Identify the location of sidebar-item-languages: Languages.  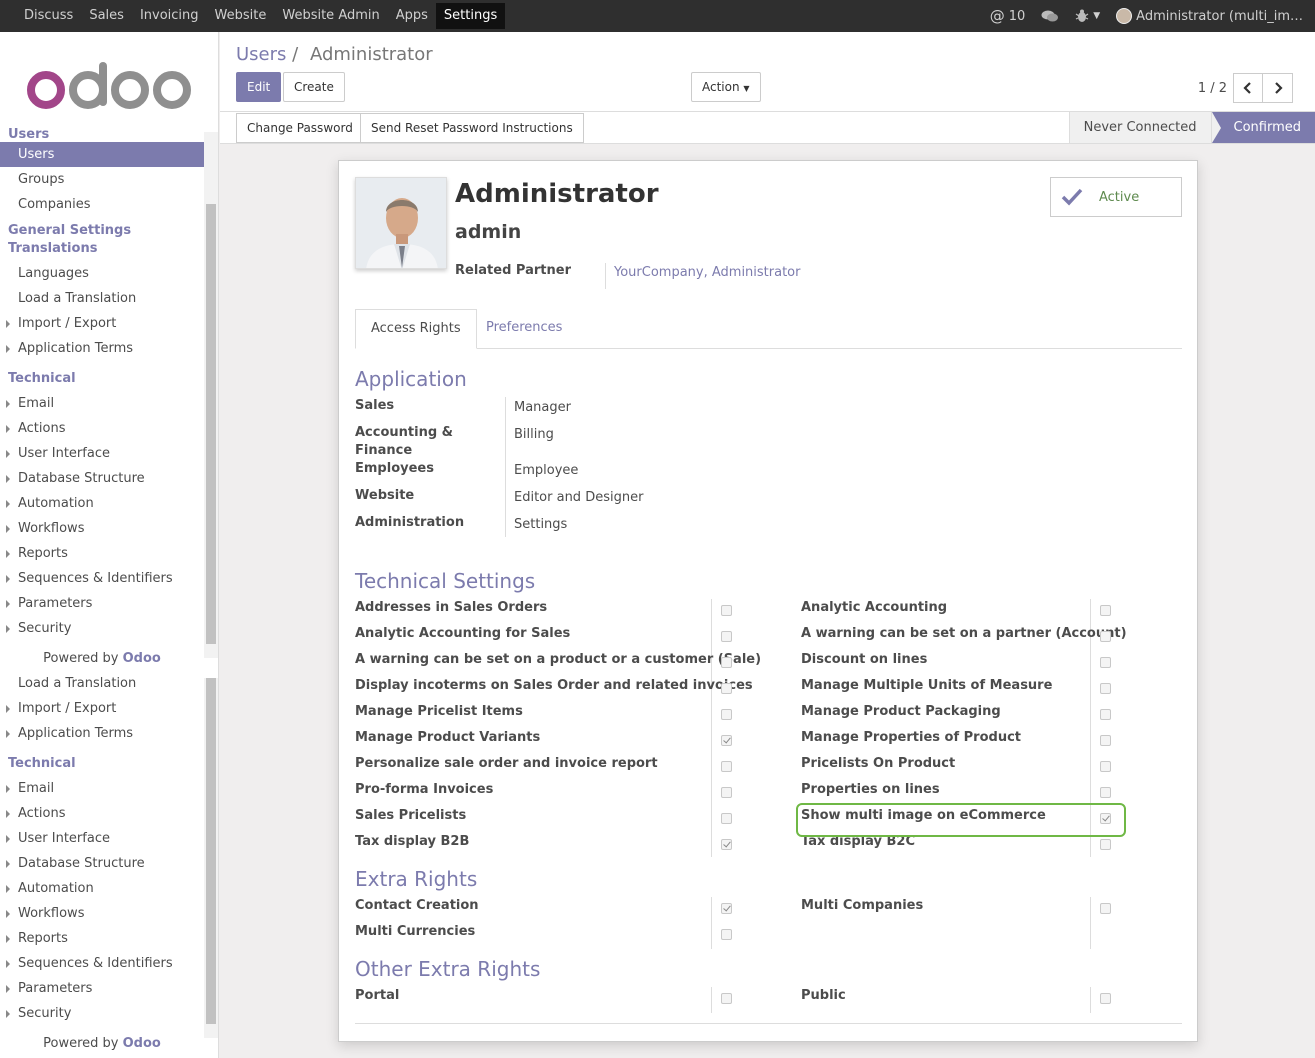
(102, 273).